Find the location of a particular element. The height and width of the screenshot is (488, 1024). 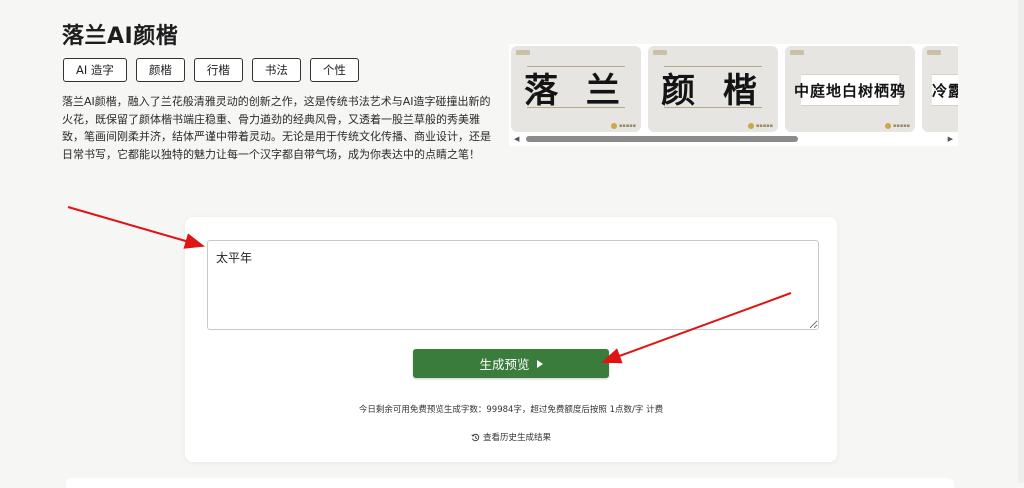

scroll-track is located at coordinates (733, 139).